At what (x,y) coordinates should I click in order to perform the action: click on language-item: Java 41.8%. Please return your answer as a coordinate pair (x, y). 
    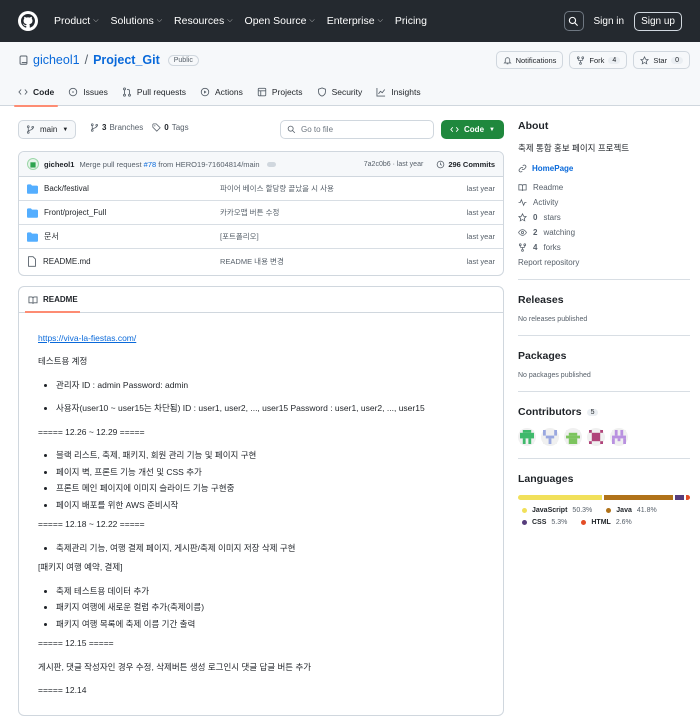
    Looking at the image, I should click on (631, 510).